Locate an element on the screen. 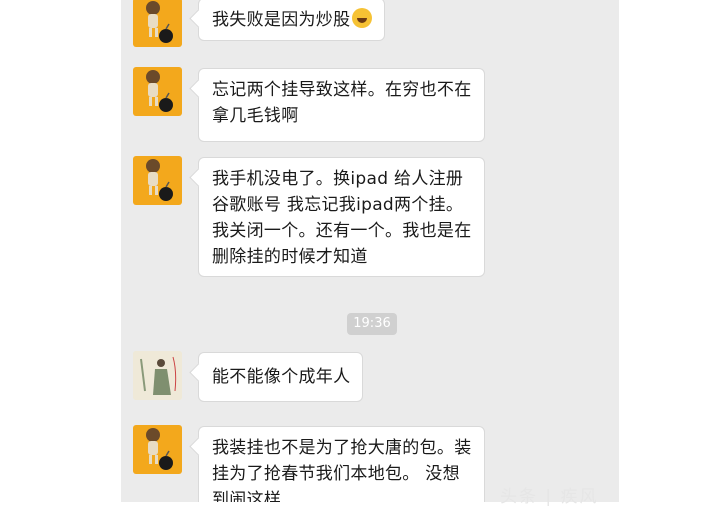 The image size is (727, 507). message-line: 能不能像个成年人 is located at coordinates (281, 377).